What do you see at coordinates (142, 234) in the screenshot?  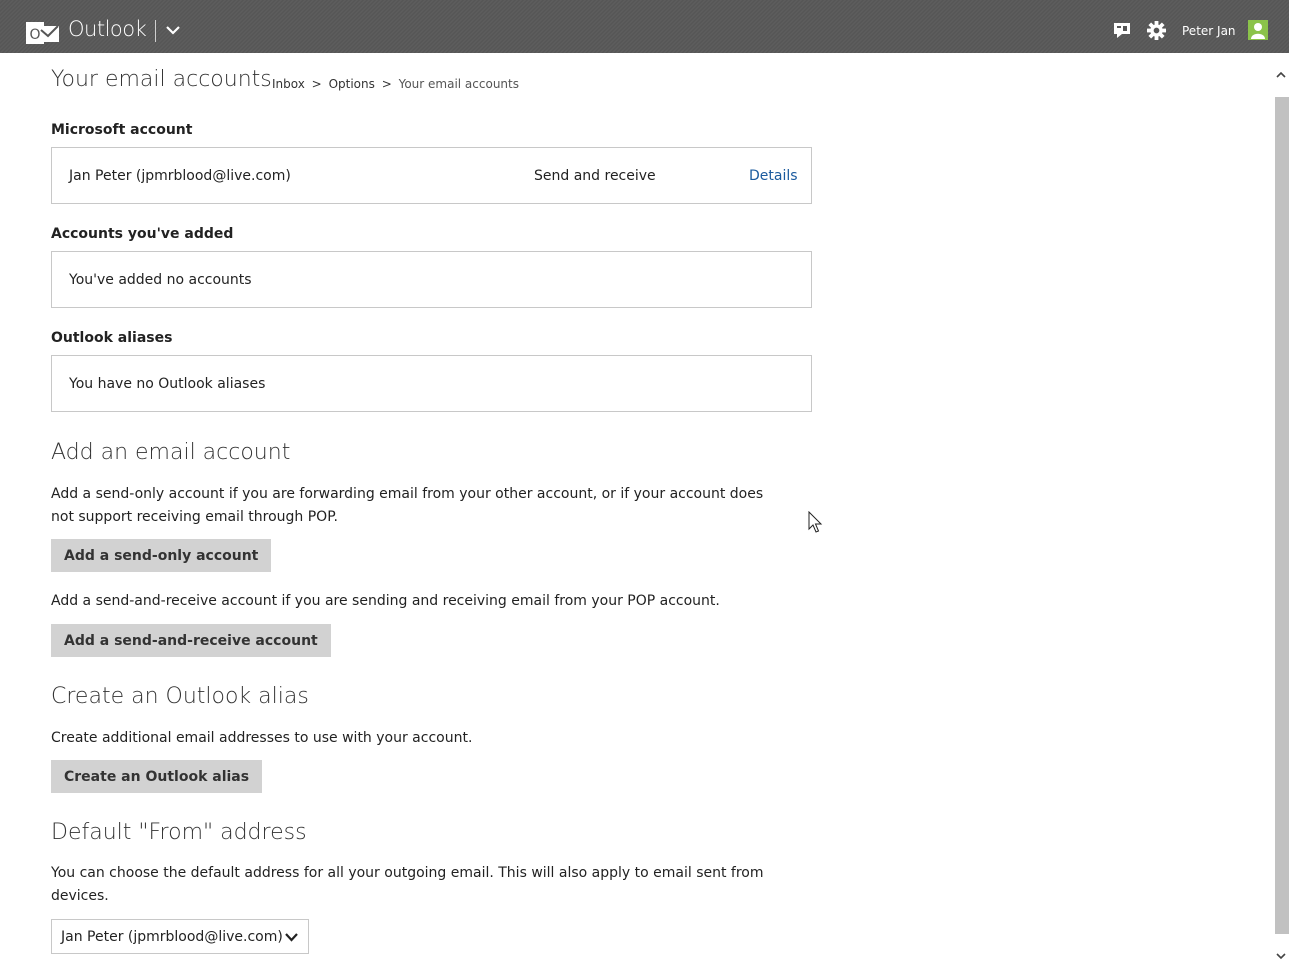 I see `added-accounts-label: Accounts you've added` at bounding box center [142, 234].